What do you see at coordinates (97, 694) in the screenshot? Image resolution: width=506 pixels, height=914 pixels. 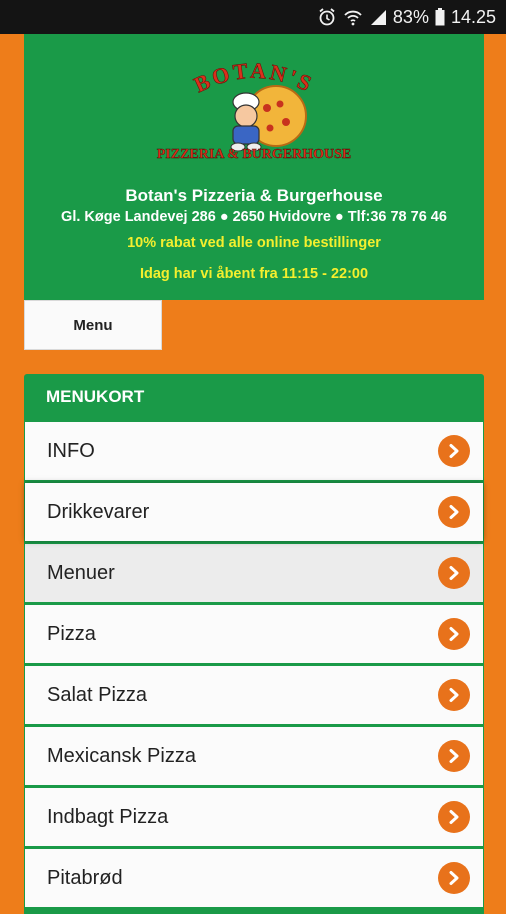 I see `menu-item-label: Salat Pizza` at bounding box center [97, 694].